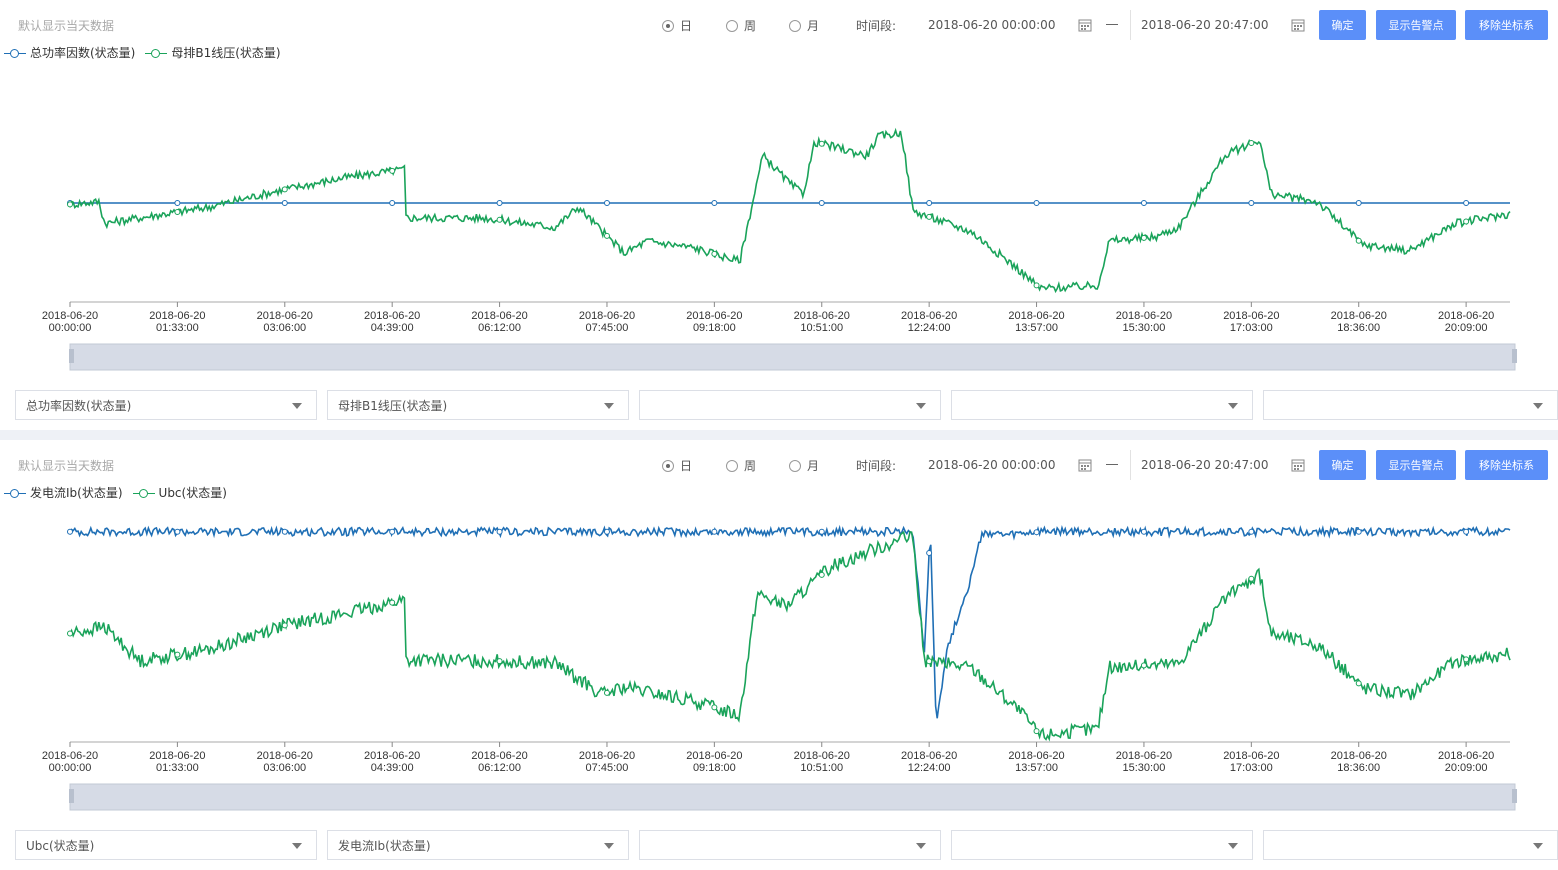 The image size is (1558, 870). I want to click on series-select-1: 总功率因数(状态量), so click(166, 405).